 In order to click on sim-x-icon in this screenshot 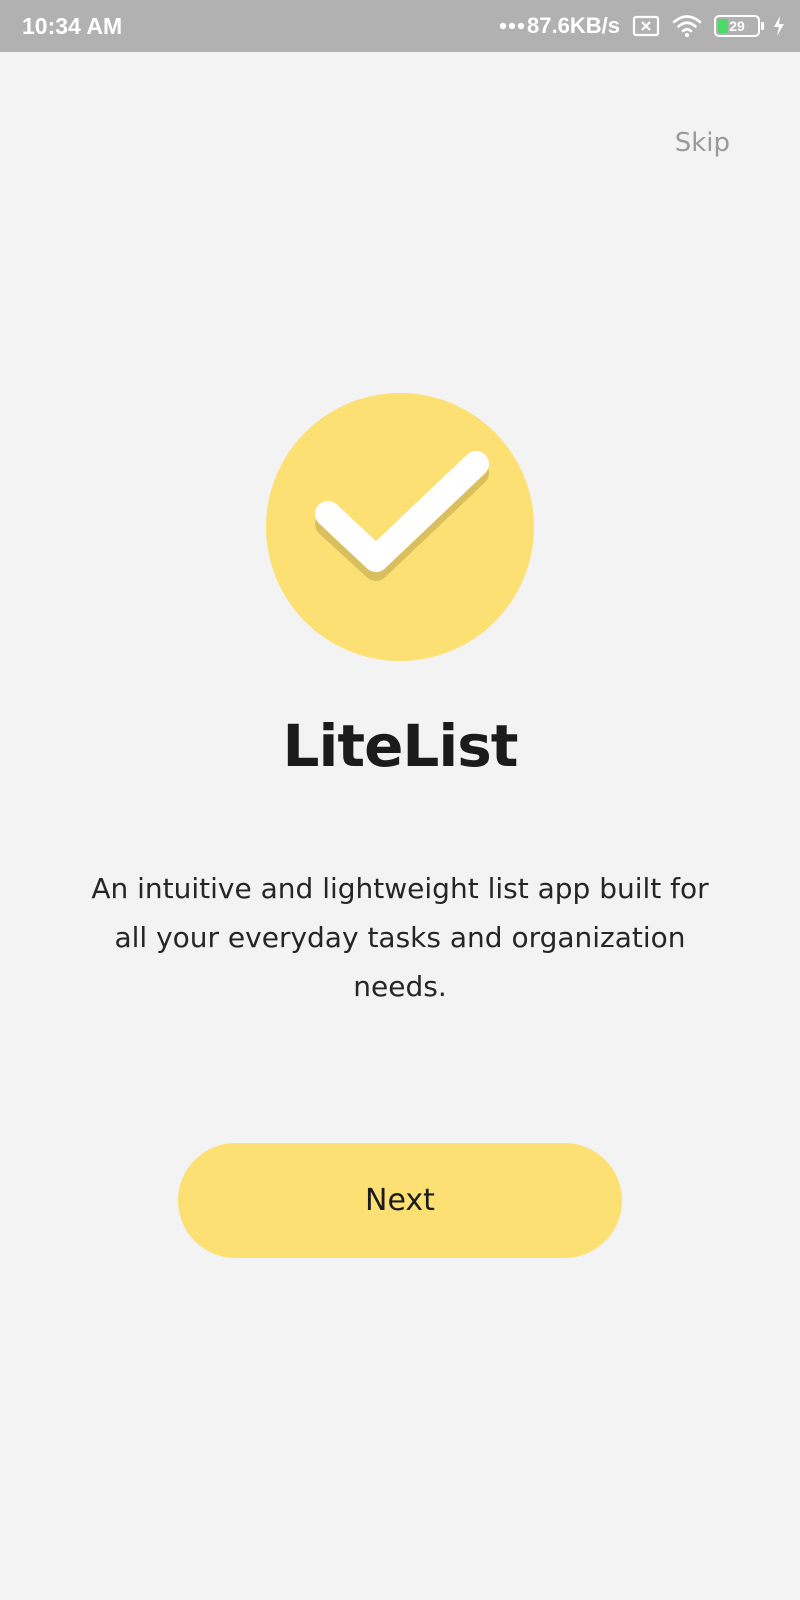, I will do `click(646, 26)`.